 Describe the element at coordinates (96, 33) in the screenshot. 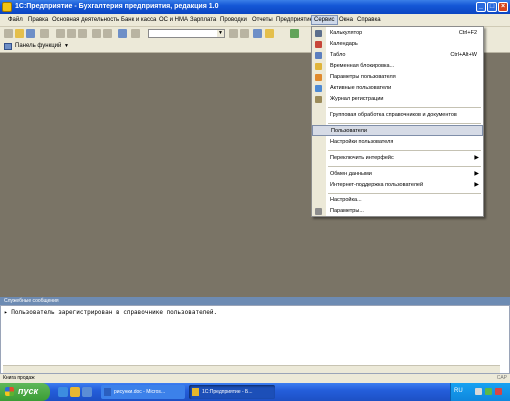

I see `undo-icon` at that location.